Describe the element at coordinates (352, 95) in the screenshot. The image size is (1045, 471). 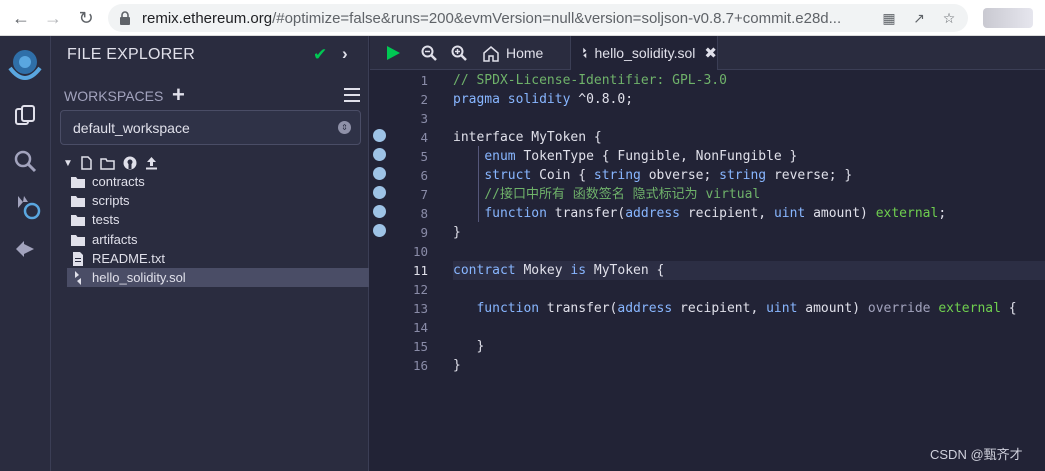
I see `hamburger-menu-icon` at that location.